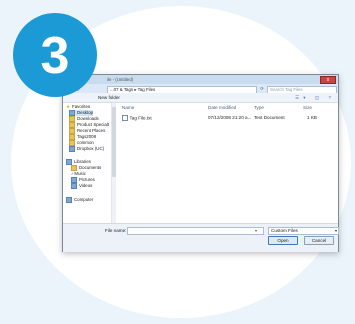 Image resolution: width=355 pixels, height=324 pixels. I want to click on desktop-icon, so click(72, 113).